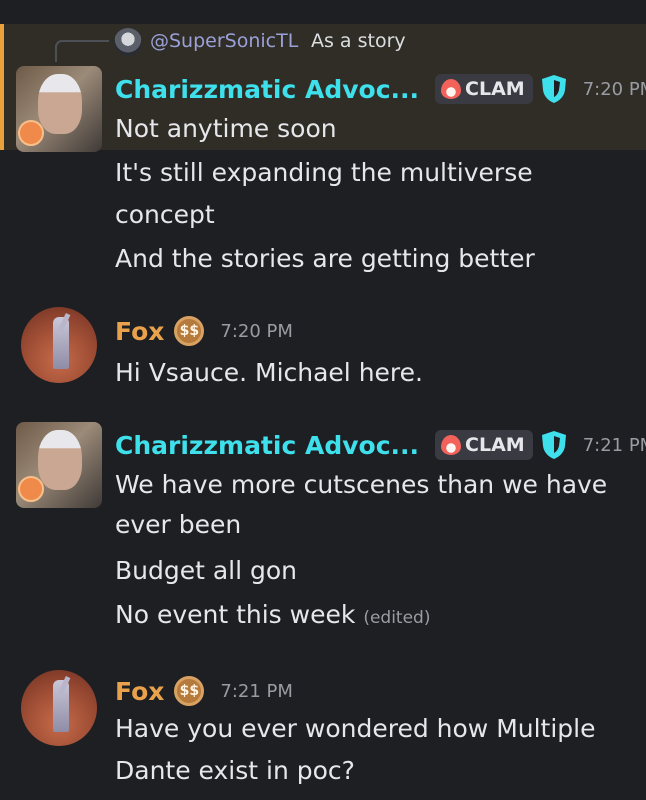 The image size is (646, 800). I want to click on message-line: ever been, so click(178, 524).